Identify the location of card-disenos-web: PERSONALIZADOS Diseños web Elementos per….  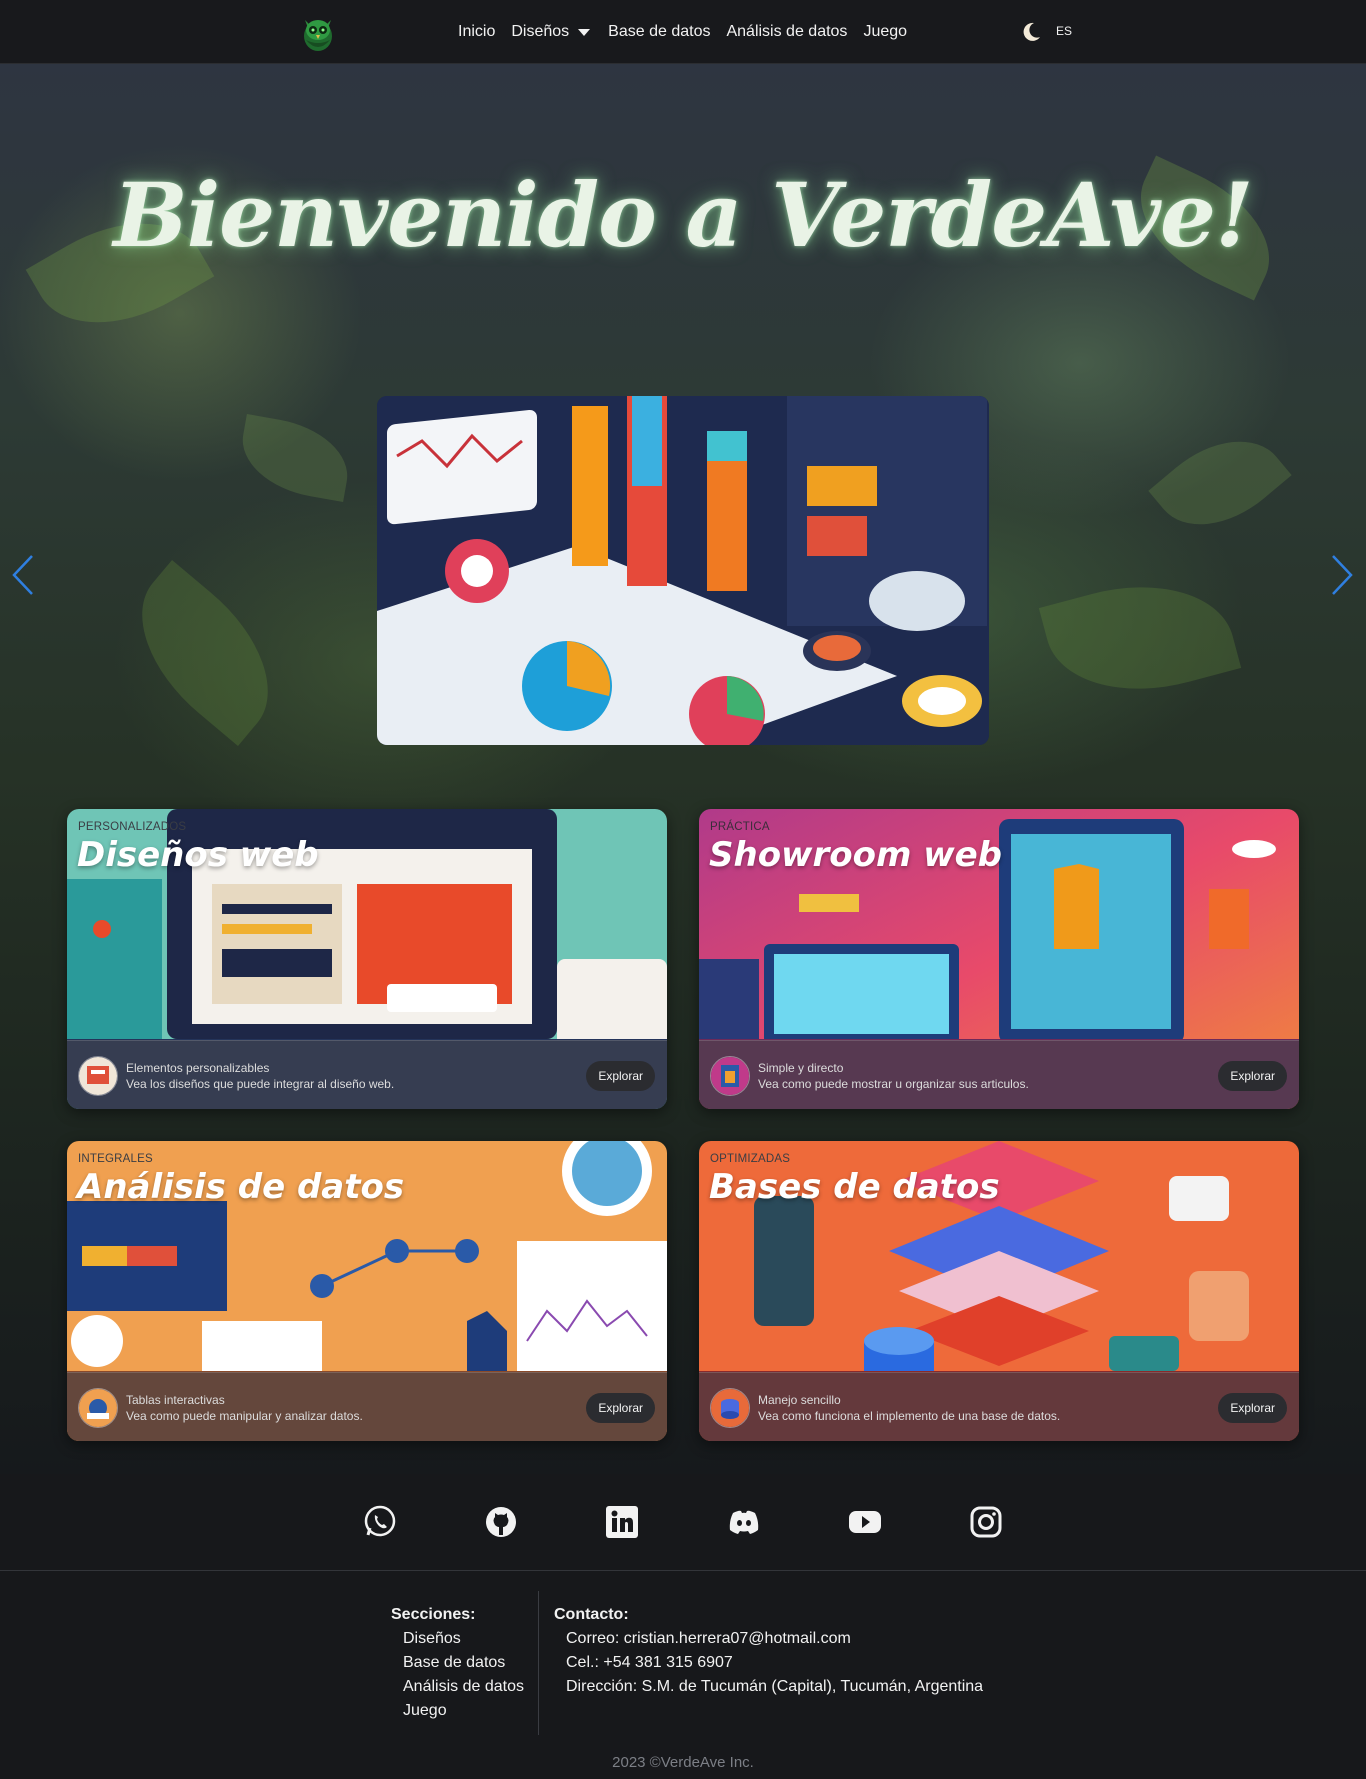
(367, 959).